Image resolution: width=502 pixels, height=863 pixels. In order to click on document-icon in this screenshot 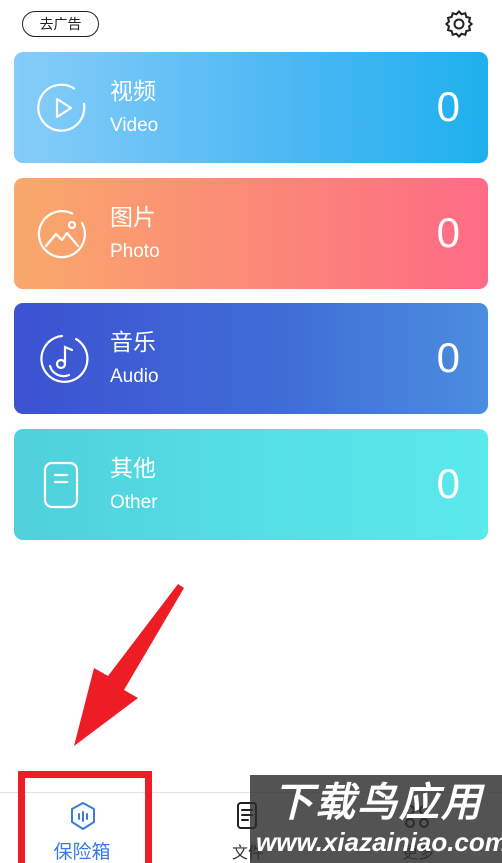, I will do `click(61, 485)`.